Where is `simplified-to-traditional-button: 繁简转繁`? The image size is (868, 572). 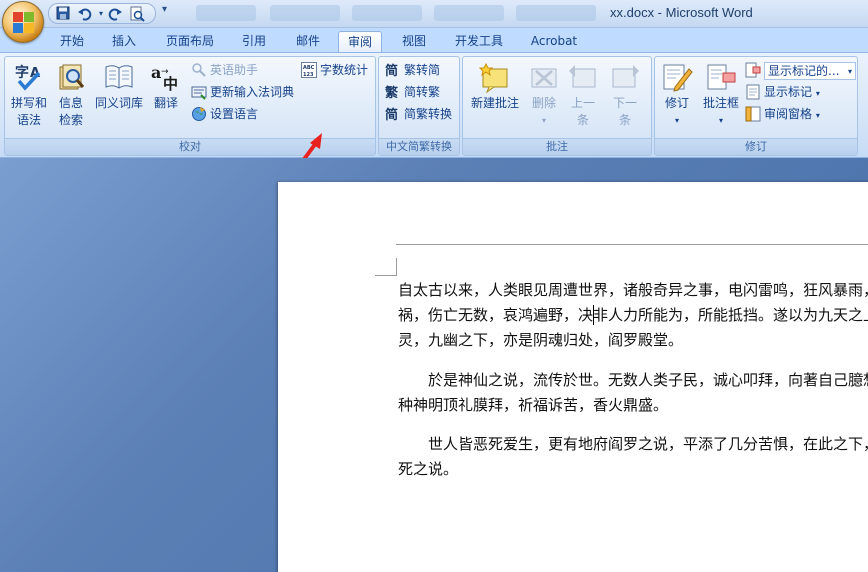
simplified-to-traditional-button: 繁简转繁 is located at coordinates (412, 92).